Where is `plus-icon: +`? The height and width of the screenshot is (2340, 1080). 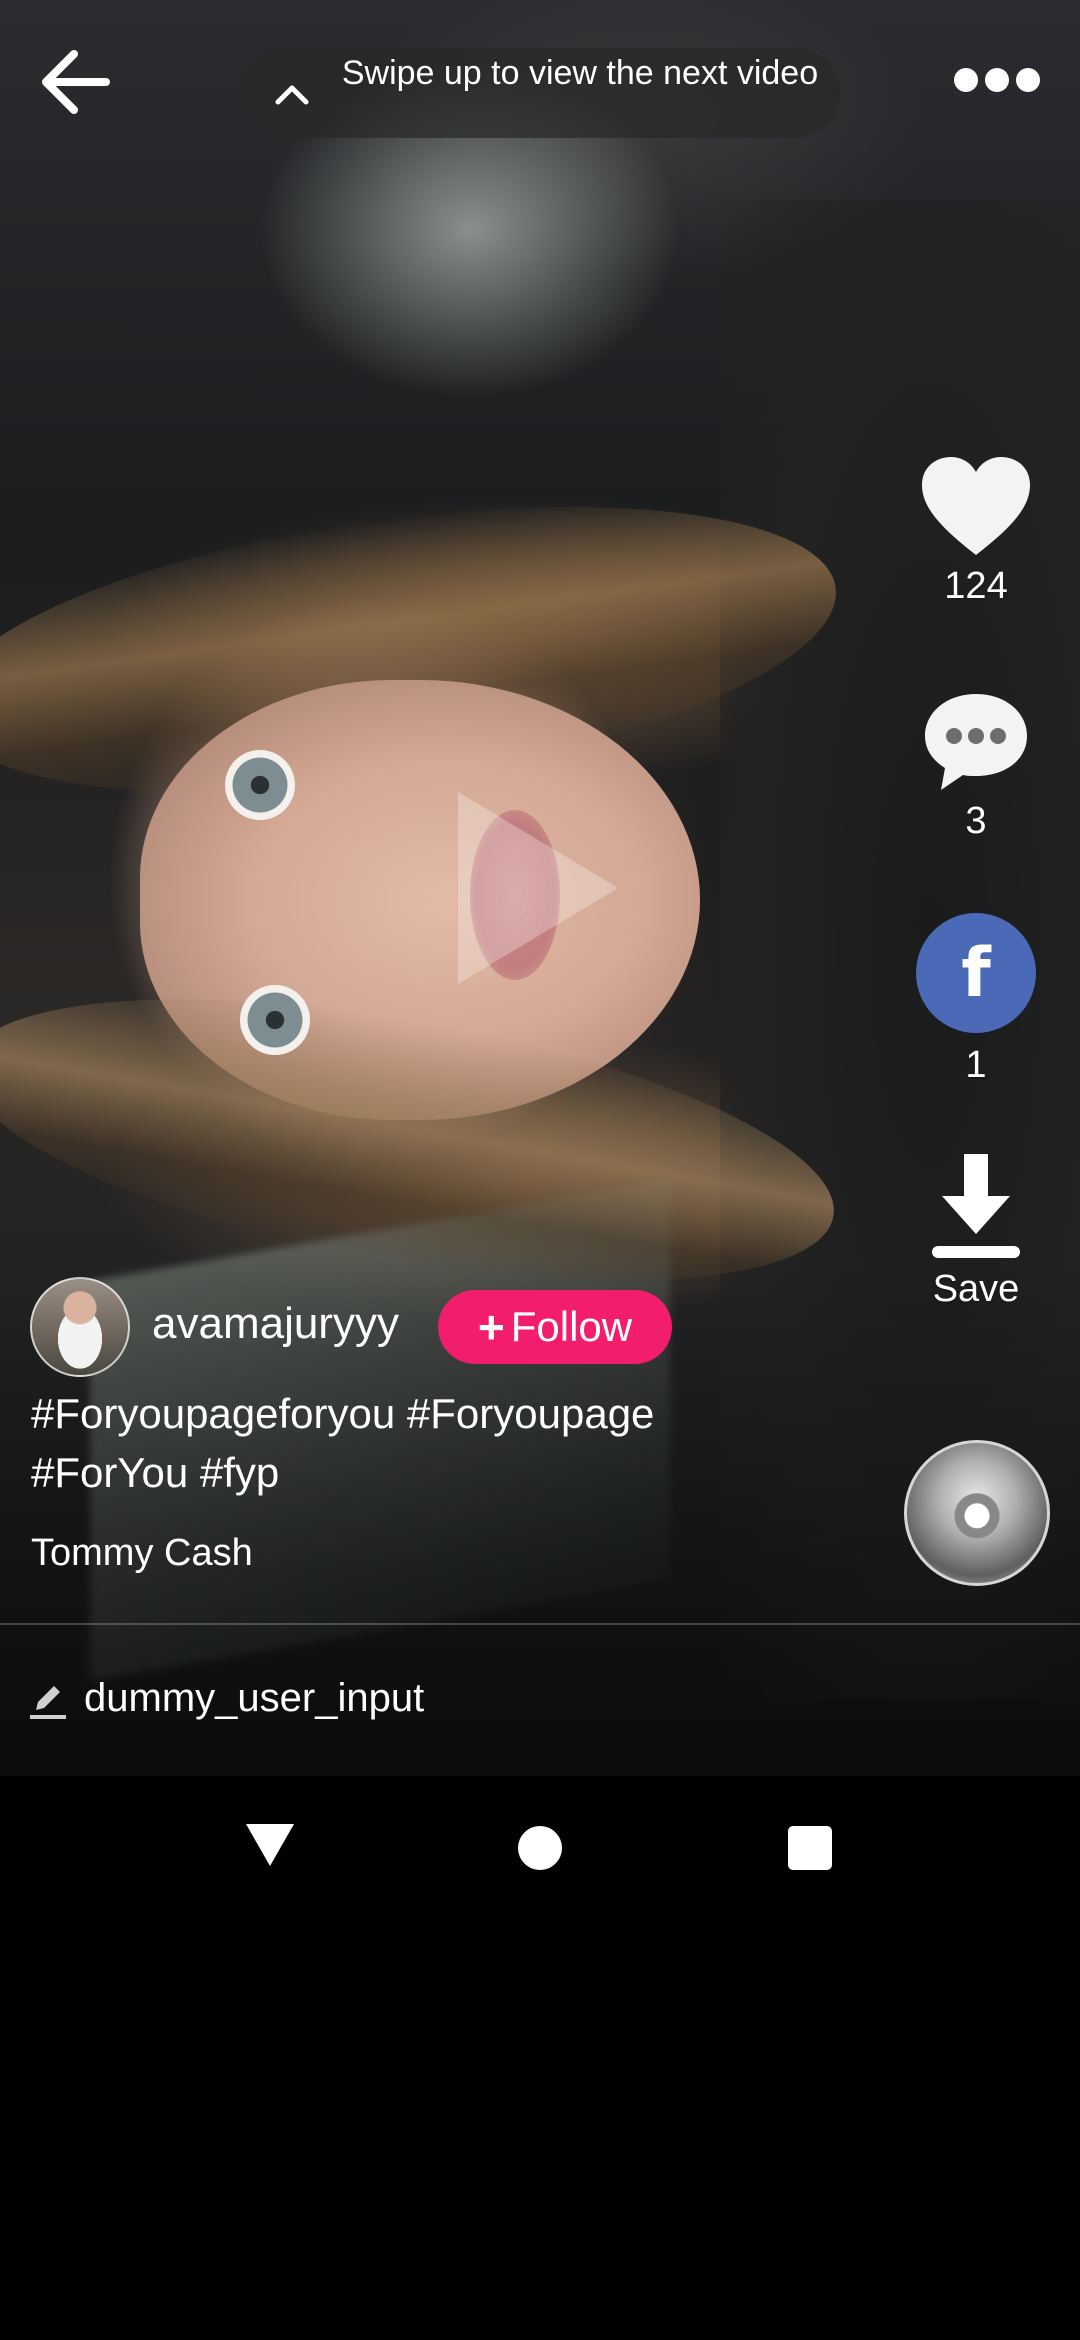 plus-icon: + is located at coordinates (491, 1327).